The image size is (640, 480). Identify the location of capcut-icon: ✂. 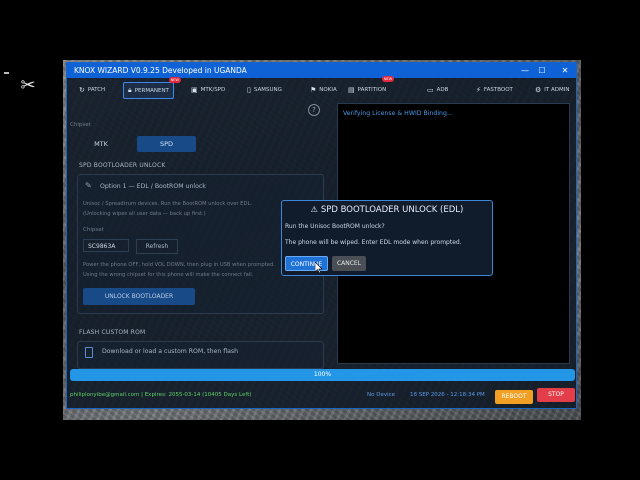
(28, 86).